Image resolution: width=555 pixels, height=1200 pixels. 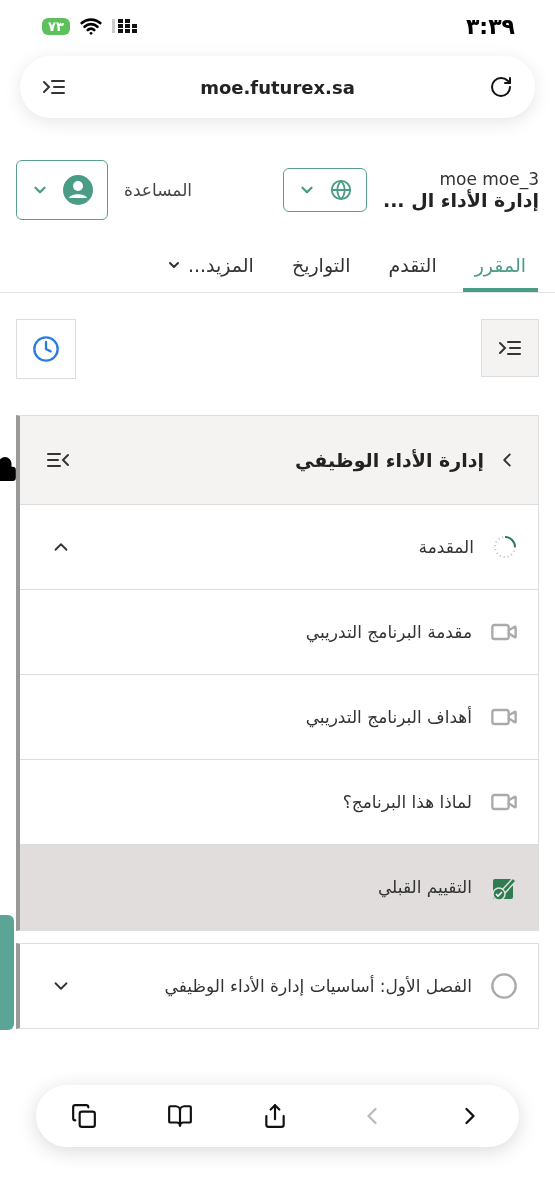 What do you see at coordinates (424, 887) in the screenshot?
I see `item-title: التقييم القبلي` at bounding box center [424, 887].